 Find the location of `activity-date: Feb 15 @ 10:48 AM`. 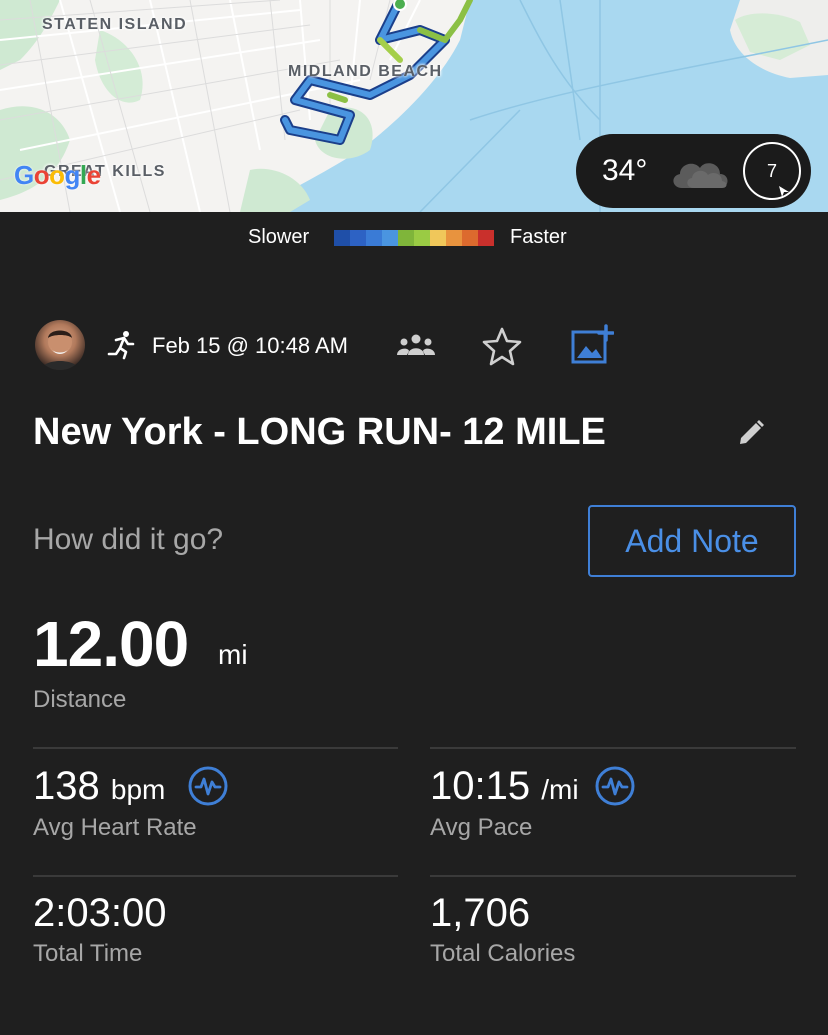

activity-date: Feb 15 @ 10:48 AM is located at coordinates (250, 345).